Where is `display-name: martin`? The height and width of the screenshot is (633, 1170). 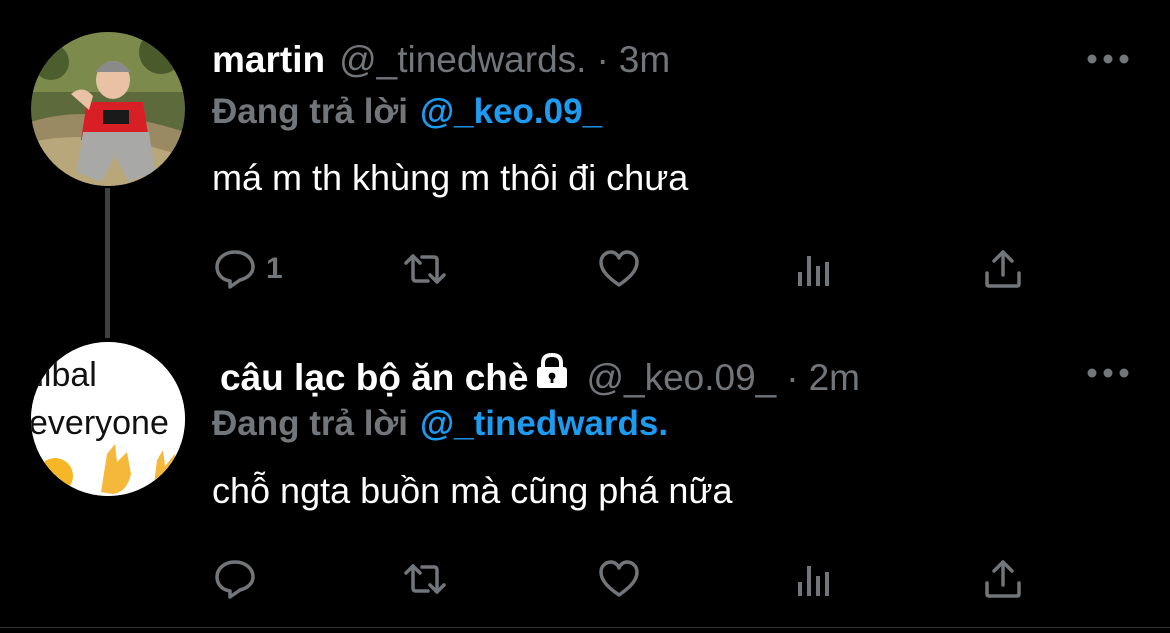
display-name: martin is located at coordinates (268, 60).